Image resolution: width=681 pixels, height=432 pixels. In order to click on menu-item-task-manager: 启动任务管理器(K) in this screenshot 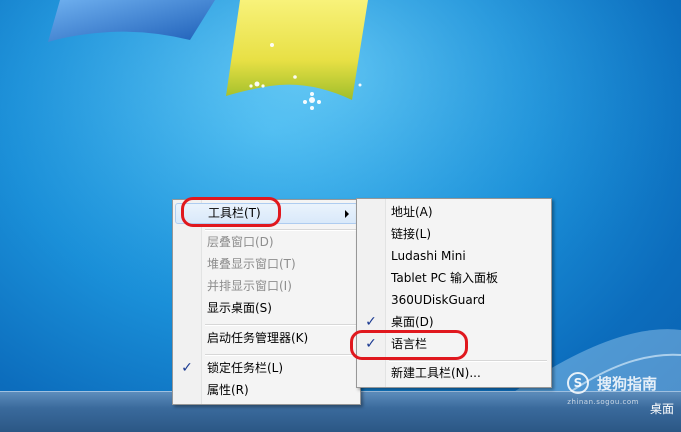, I will do `click(266, 338)`.